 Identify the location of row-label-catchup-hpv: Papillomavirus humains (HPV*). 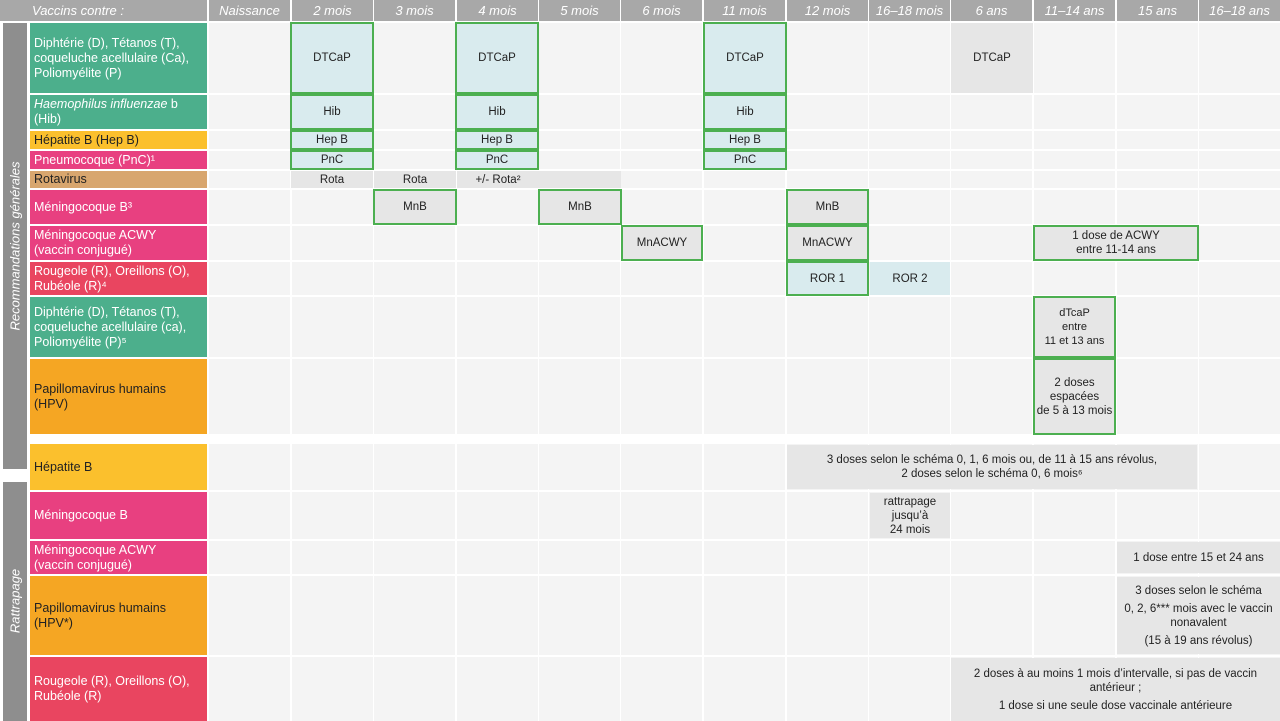
(118, 615).